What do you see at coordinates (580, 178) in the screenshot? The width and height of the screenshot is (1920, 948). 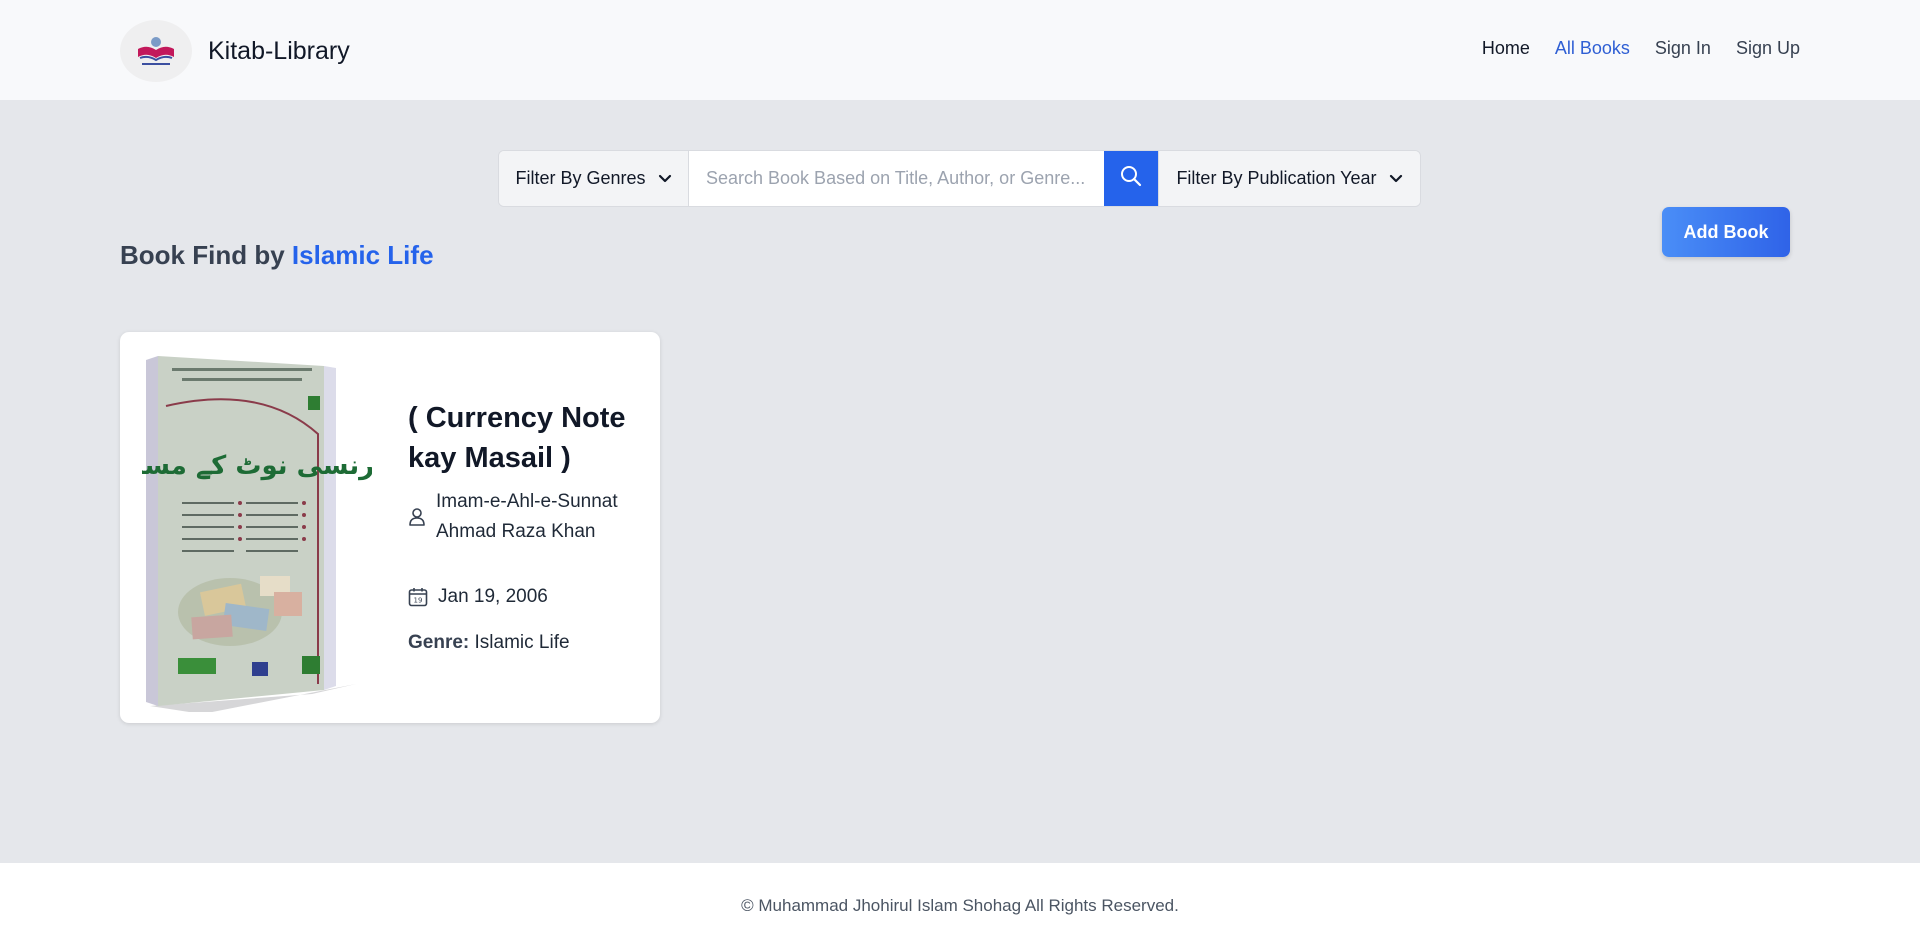 I see `filter-genres-label: Filter By Genres` at bounding box center [580, 178].